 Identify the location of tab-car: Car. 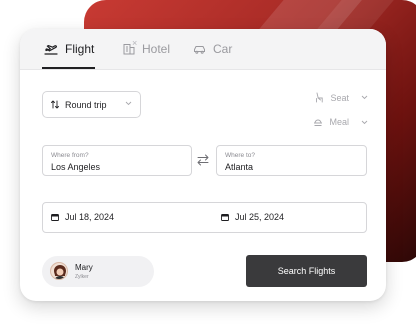
(212, 49).